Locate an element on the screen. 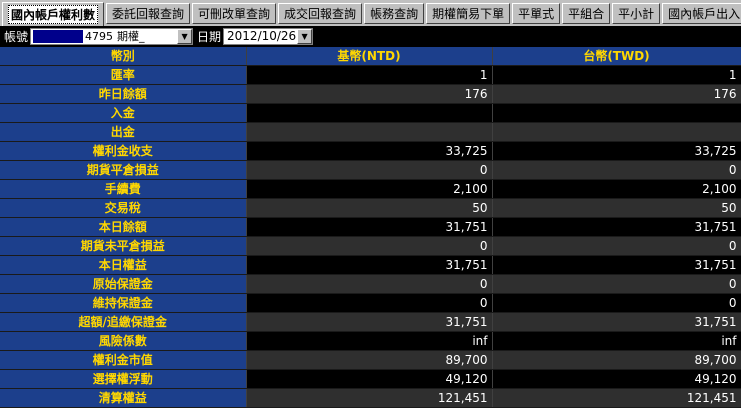 Image resolution: width=741 pixels, height=408 pixels. table-row: 手續費 2,100 2,100 is located at coordinates (370, 189).